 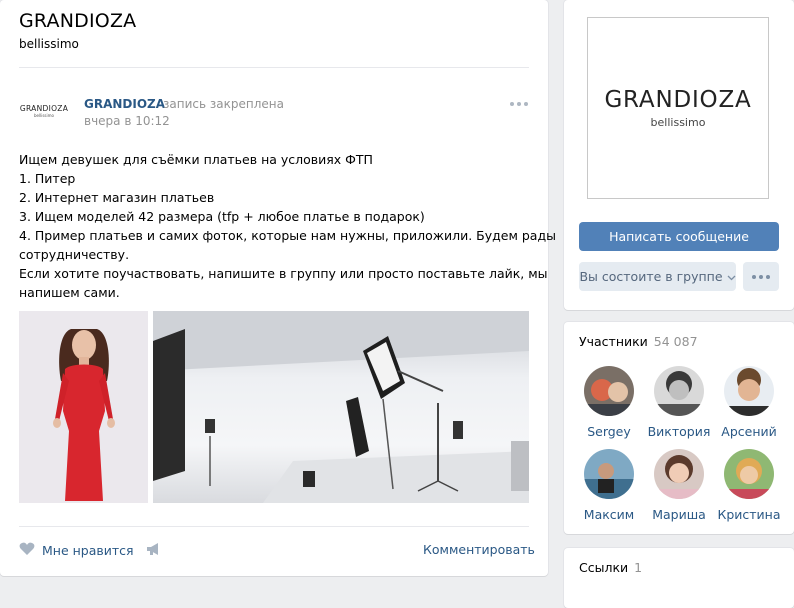 I want to click on member-name: Максим, so click(x=609, y=514).